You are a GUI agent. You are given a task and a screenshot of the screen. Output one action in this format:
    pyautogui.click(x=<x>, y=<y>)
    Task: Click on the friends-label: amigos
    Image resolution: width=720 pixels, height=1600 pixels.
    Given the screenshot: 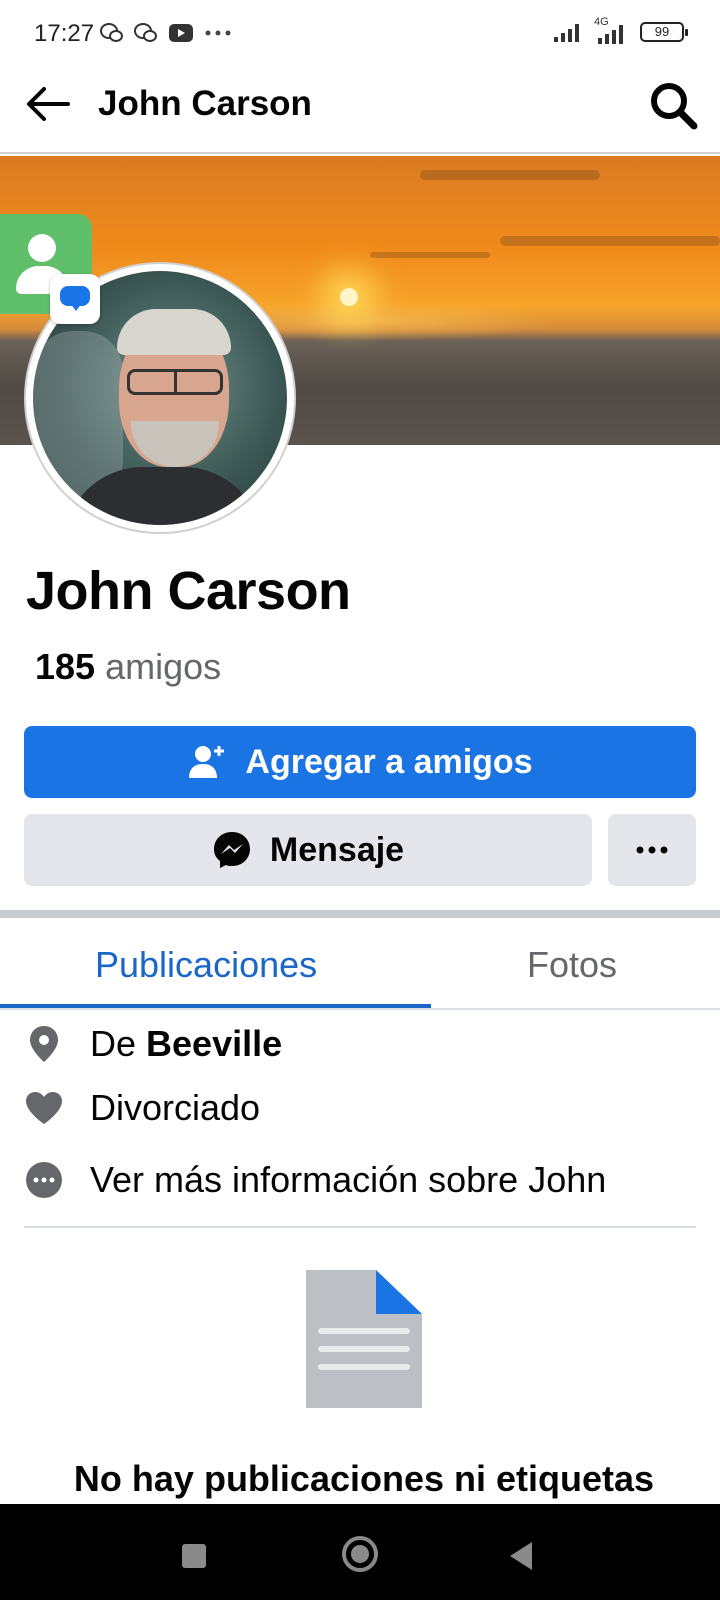 What is the action you would take?
    pyautogui.click(x=163, y=666)
    